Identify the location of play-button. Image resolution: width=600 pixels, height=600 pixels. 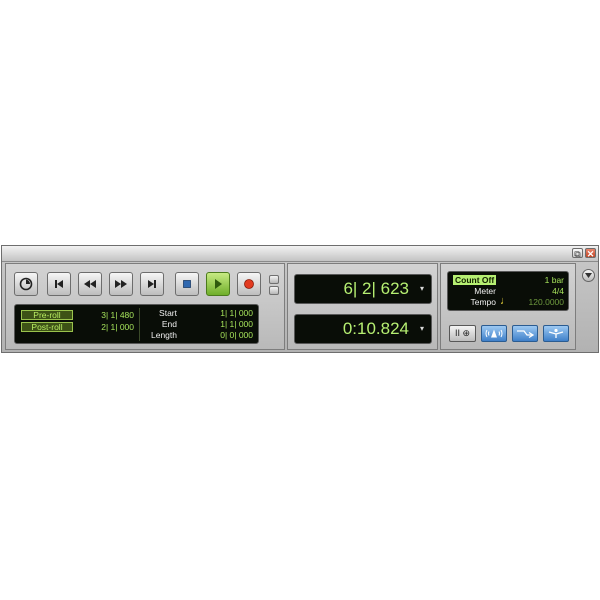
(218, 284).